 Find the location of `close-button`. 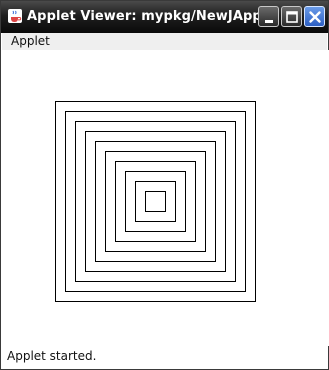

close-button is located at coordinates (314, 16).